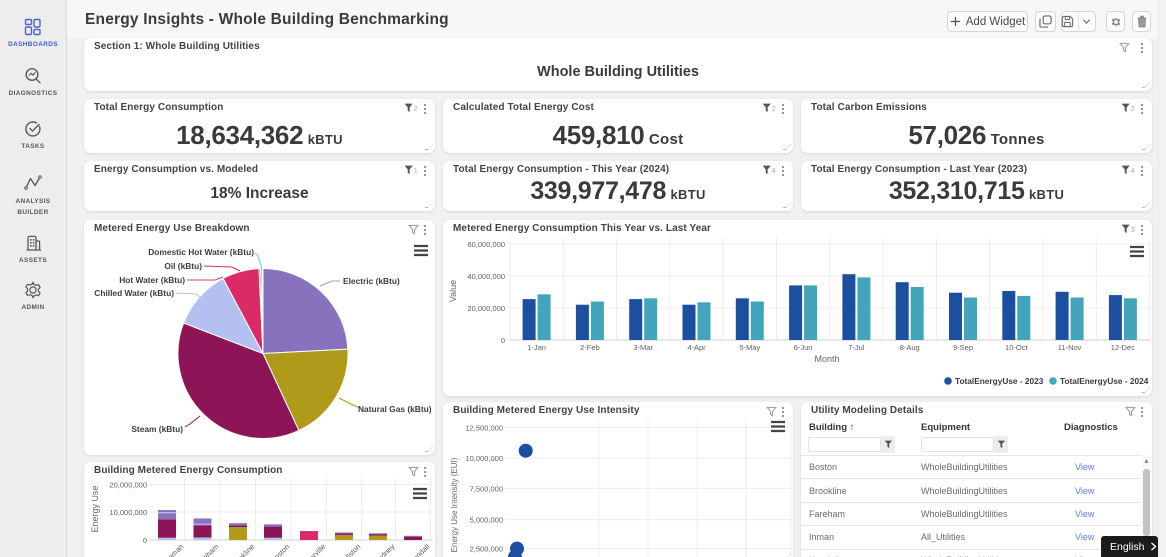 This screenshot has width=1166, height=557. I want to click on svg-text: Fareham, so click(207, 549).